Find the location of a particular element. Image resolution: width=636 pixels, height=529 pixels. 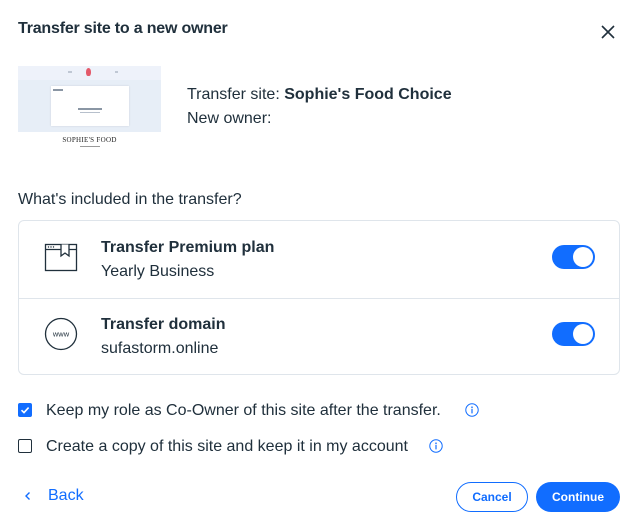

dialog-title: Transfer site to a new owner is located at coordinates (123, 28).